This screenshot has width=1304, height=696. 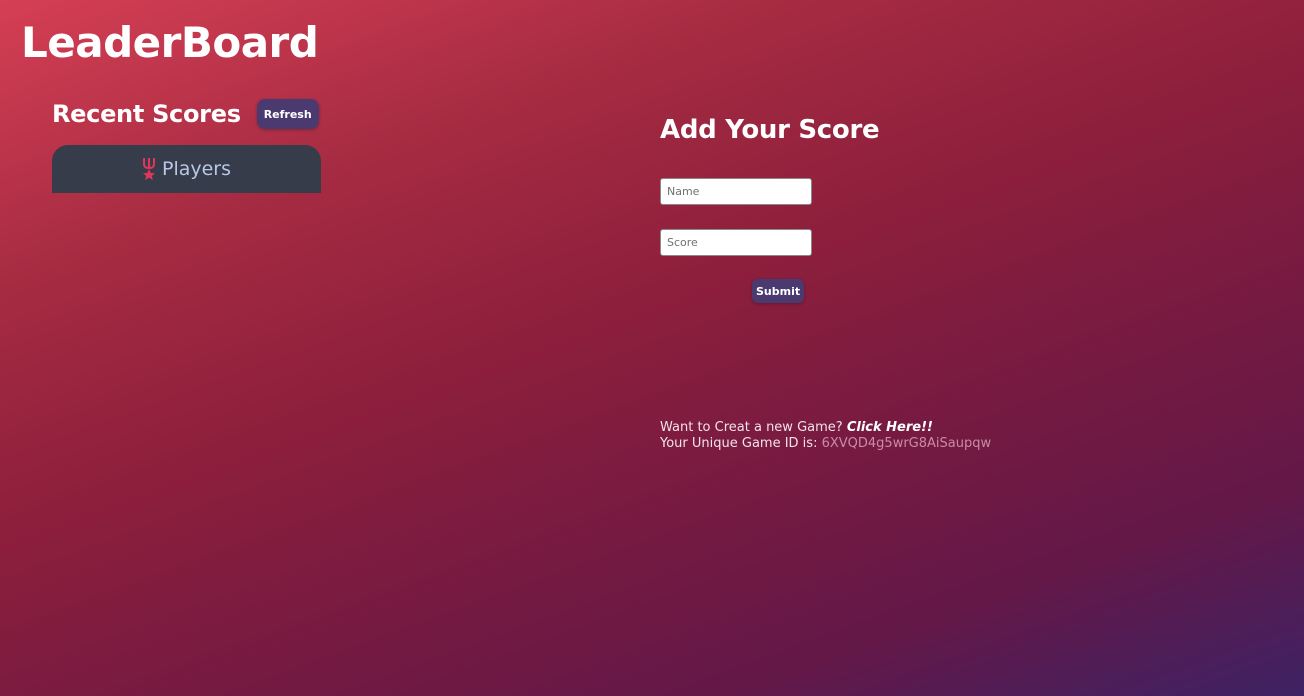 I want to click on name-input, so click(x=736, y=191).